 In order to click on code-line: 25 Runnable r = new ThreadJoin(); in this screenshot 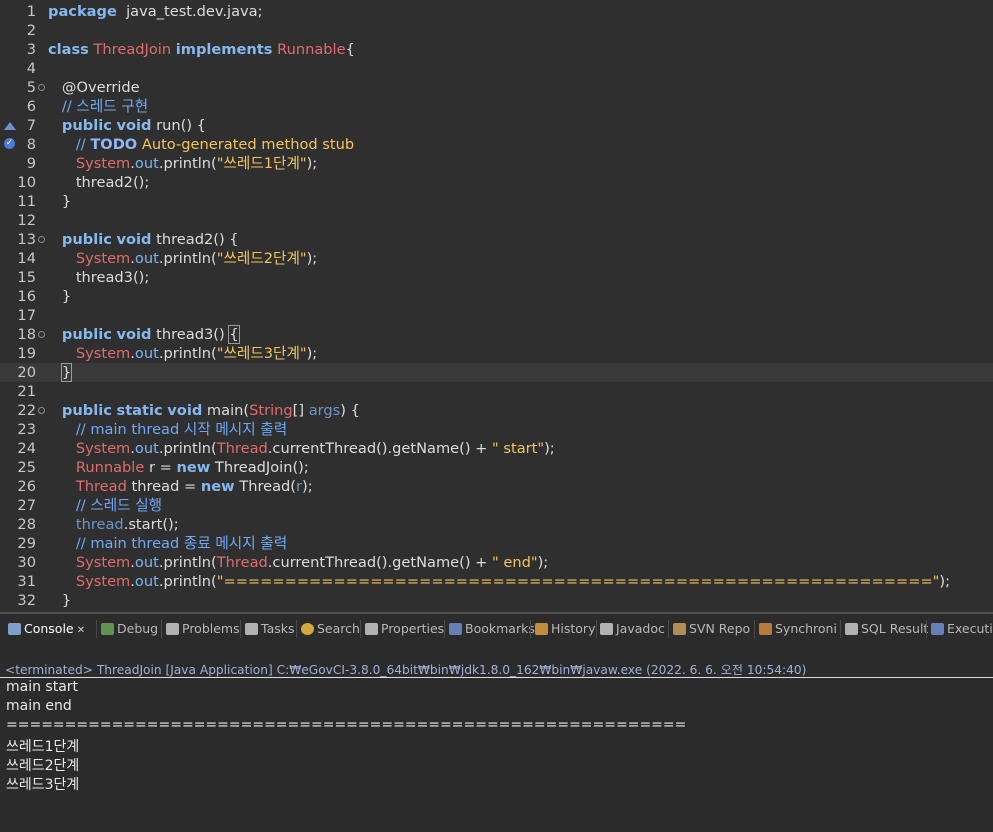, I will do `click(496, 467)`.